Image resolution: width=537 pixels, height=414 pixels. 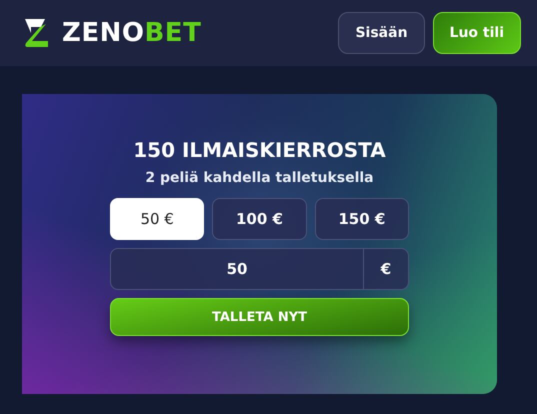 I want to click on amount-option: 100 €, so click(x=259, y=219).